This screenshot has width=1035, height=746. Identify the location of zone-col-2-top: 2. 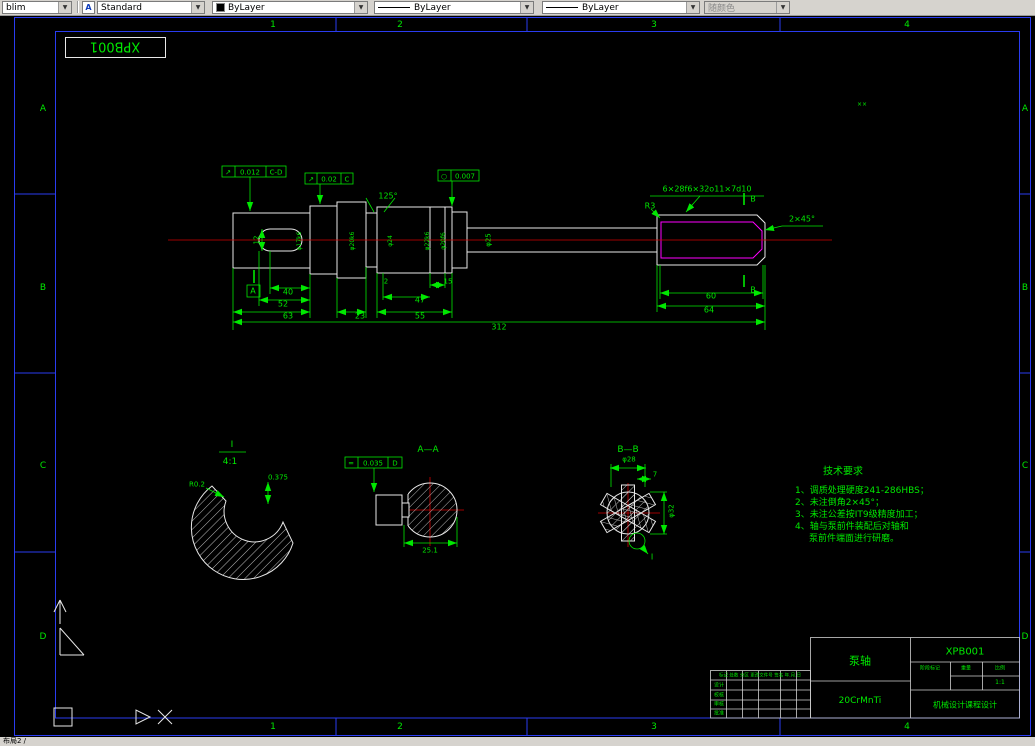
(400, 25).